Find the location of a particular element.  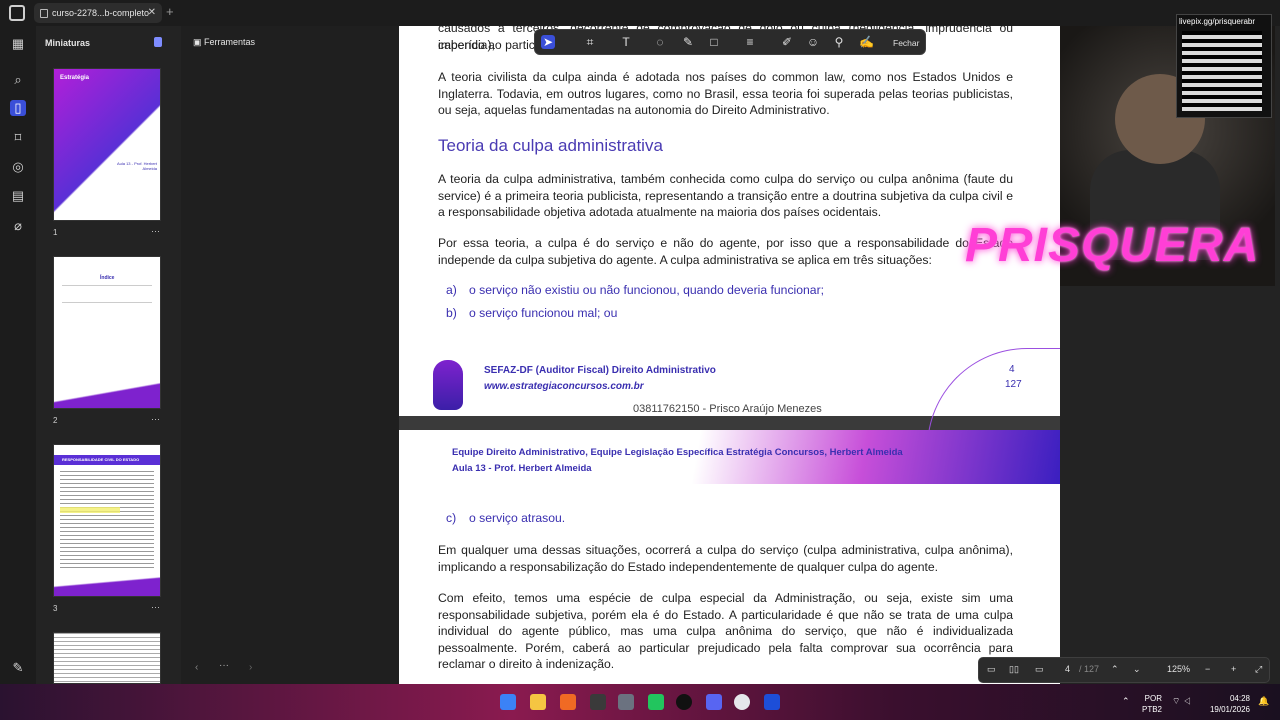

start-icon is located at coordinates (508, 702).